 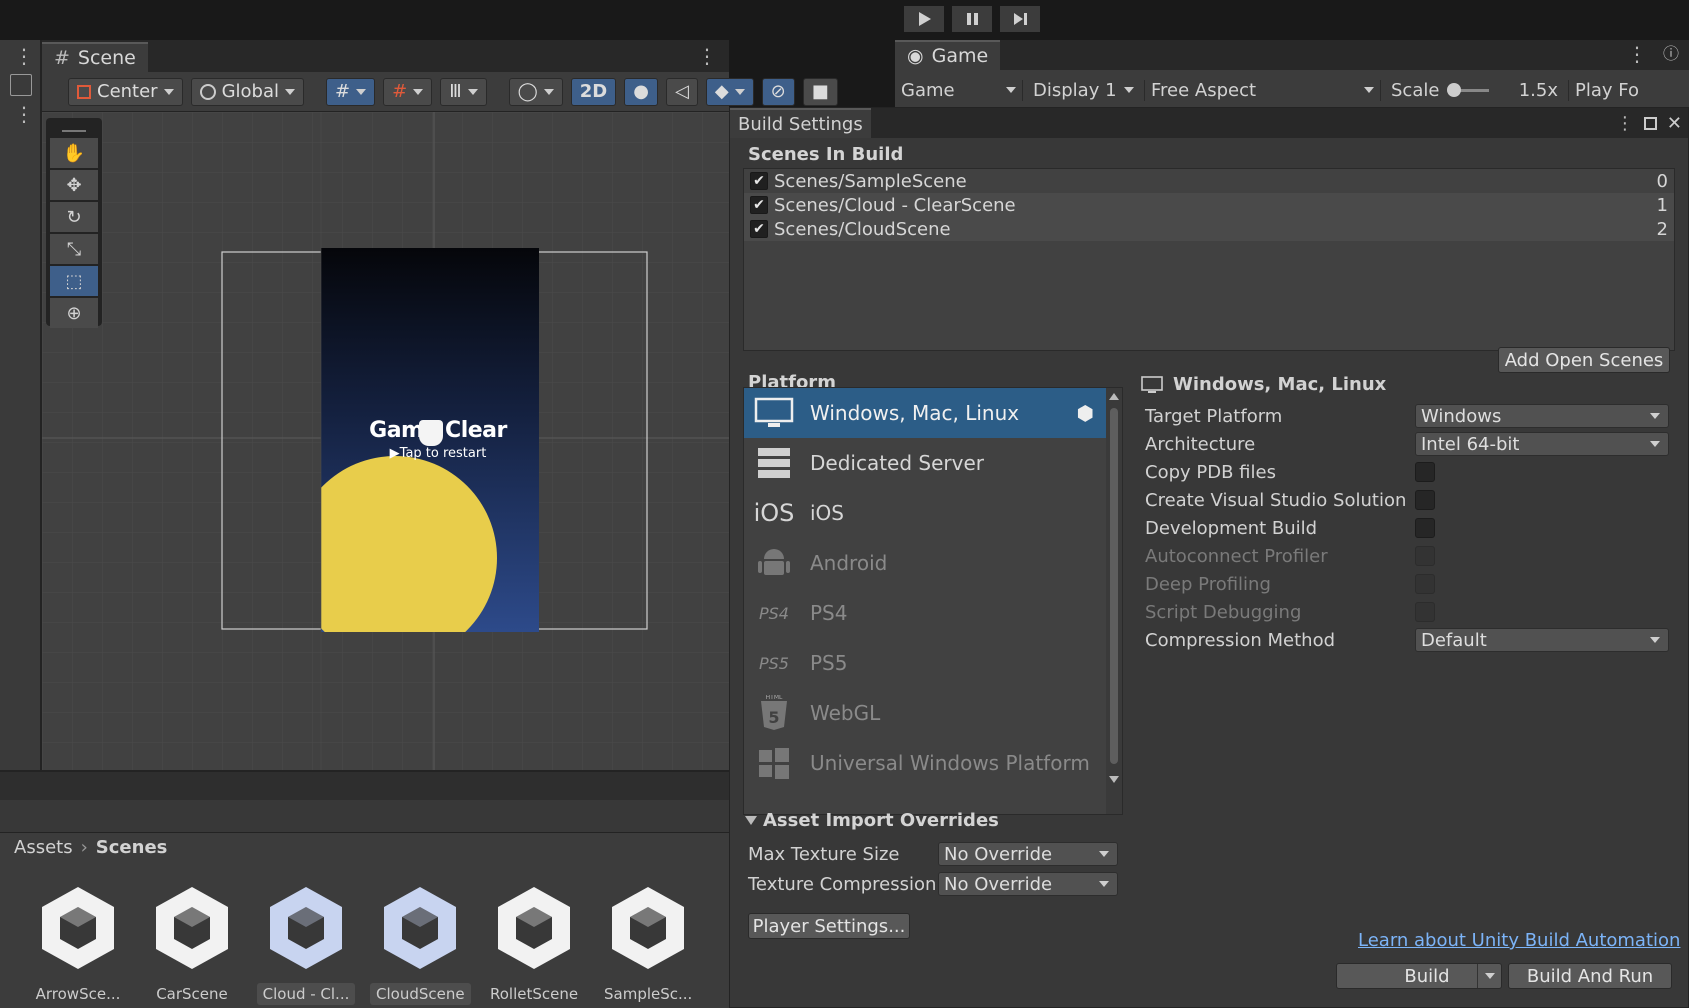 What do you see at coordinates (972, 19) in the screenshot?
I see `pause-button` at bounding box center [972, 19].